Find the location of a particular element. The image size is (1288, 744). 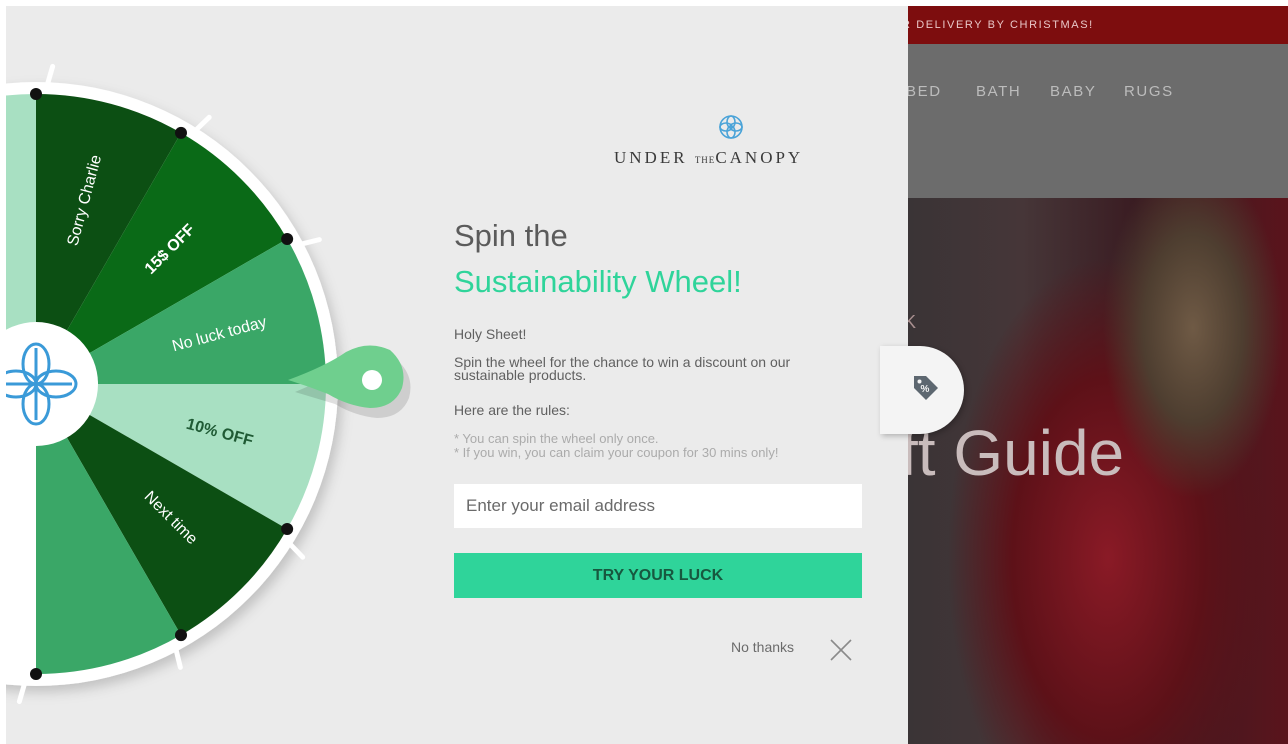

try-your-luck-button: TRY YOUR LUCK is located at coordinates (658, 575).